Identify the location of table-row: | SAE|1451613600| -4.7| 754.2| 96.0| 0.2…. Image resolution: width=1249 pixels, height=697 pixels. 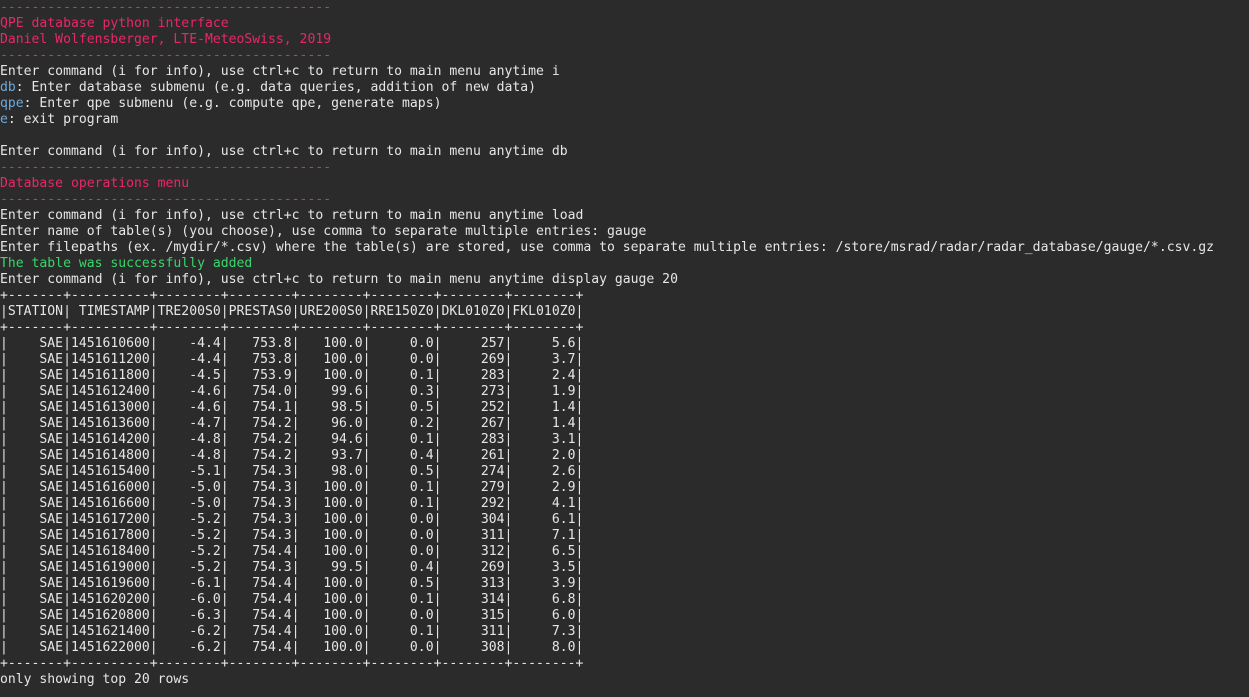
(292, 423).